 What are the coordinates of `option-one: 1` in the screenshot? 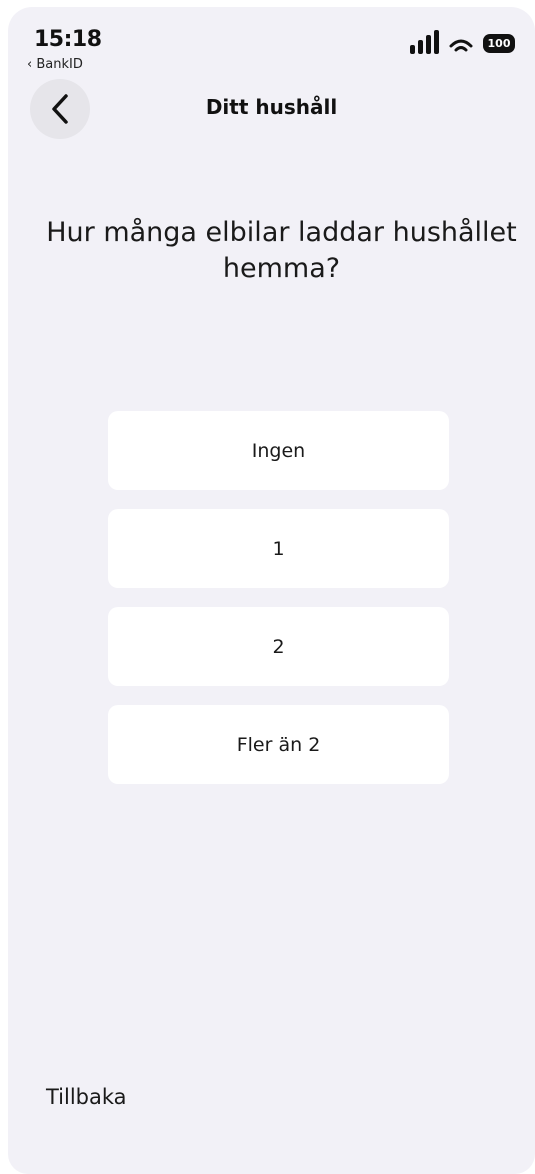 It's located at (278, 548).